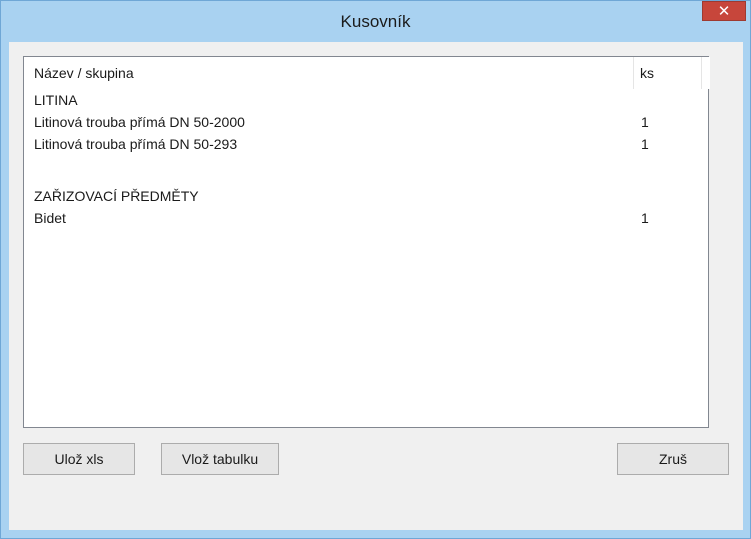 This screenshot has width=751, height=539. I want to click on item-name: Bidet, so click(50, 218).